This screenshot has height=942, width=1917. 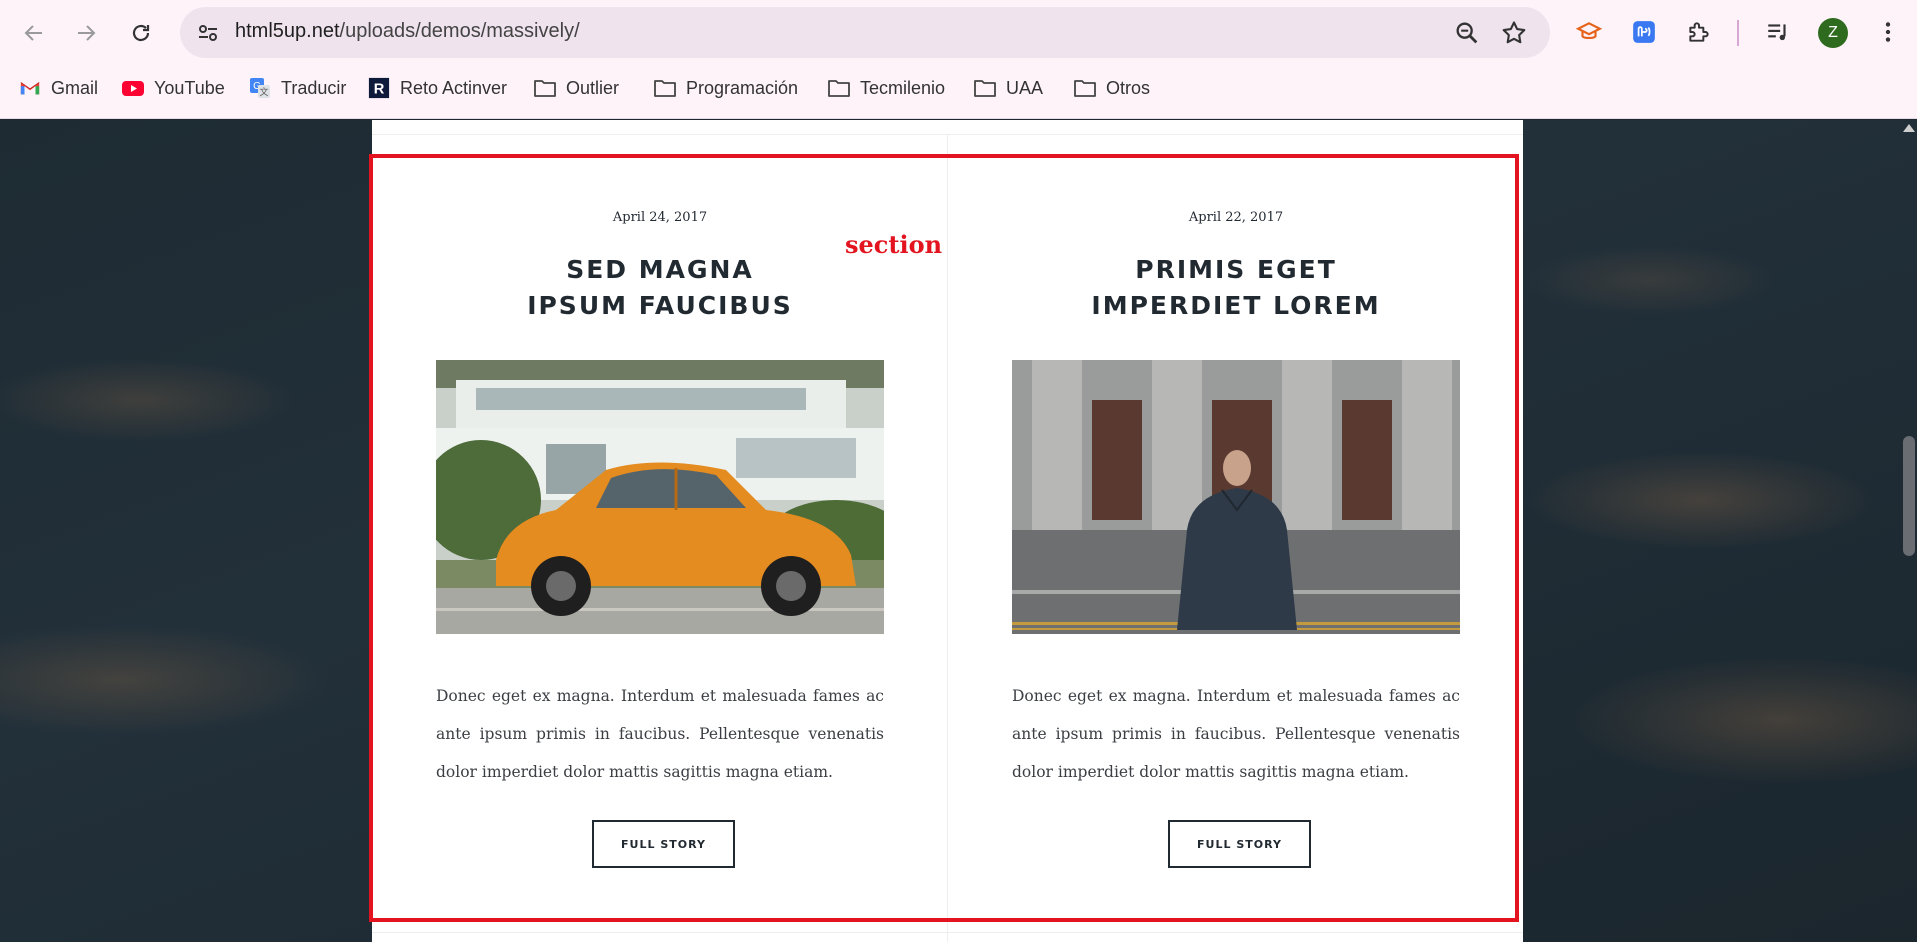 I want to click on extension-graduation-cap-icon, so click(x=1589, y=32).